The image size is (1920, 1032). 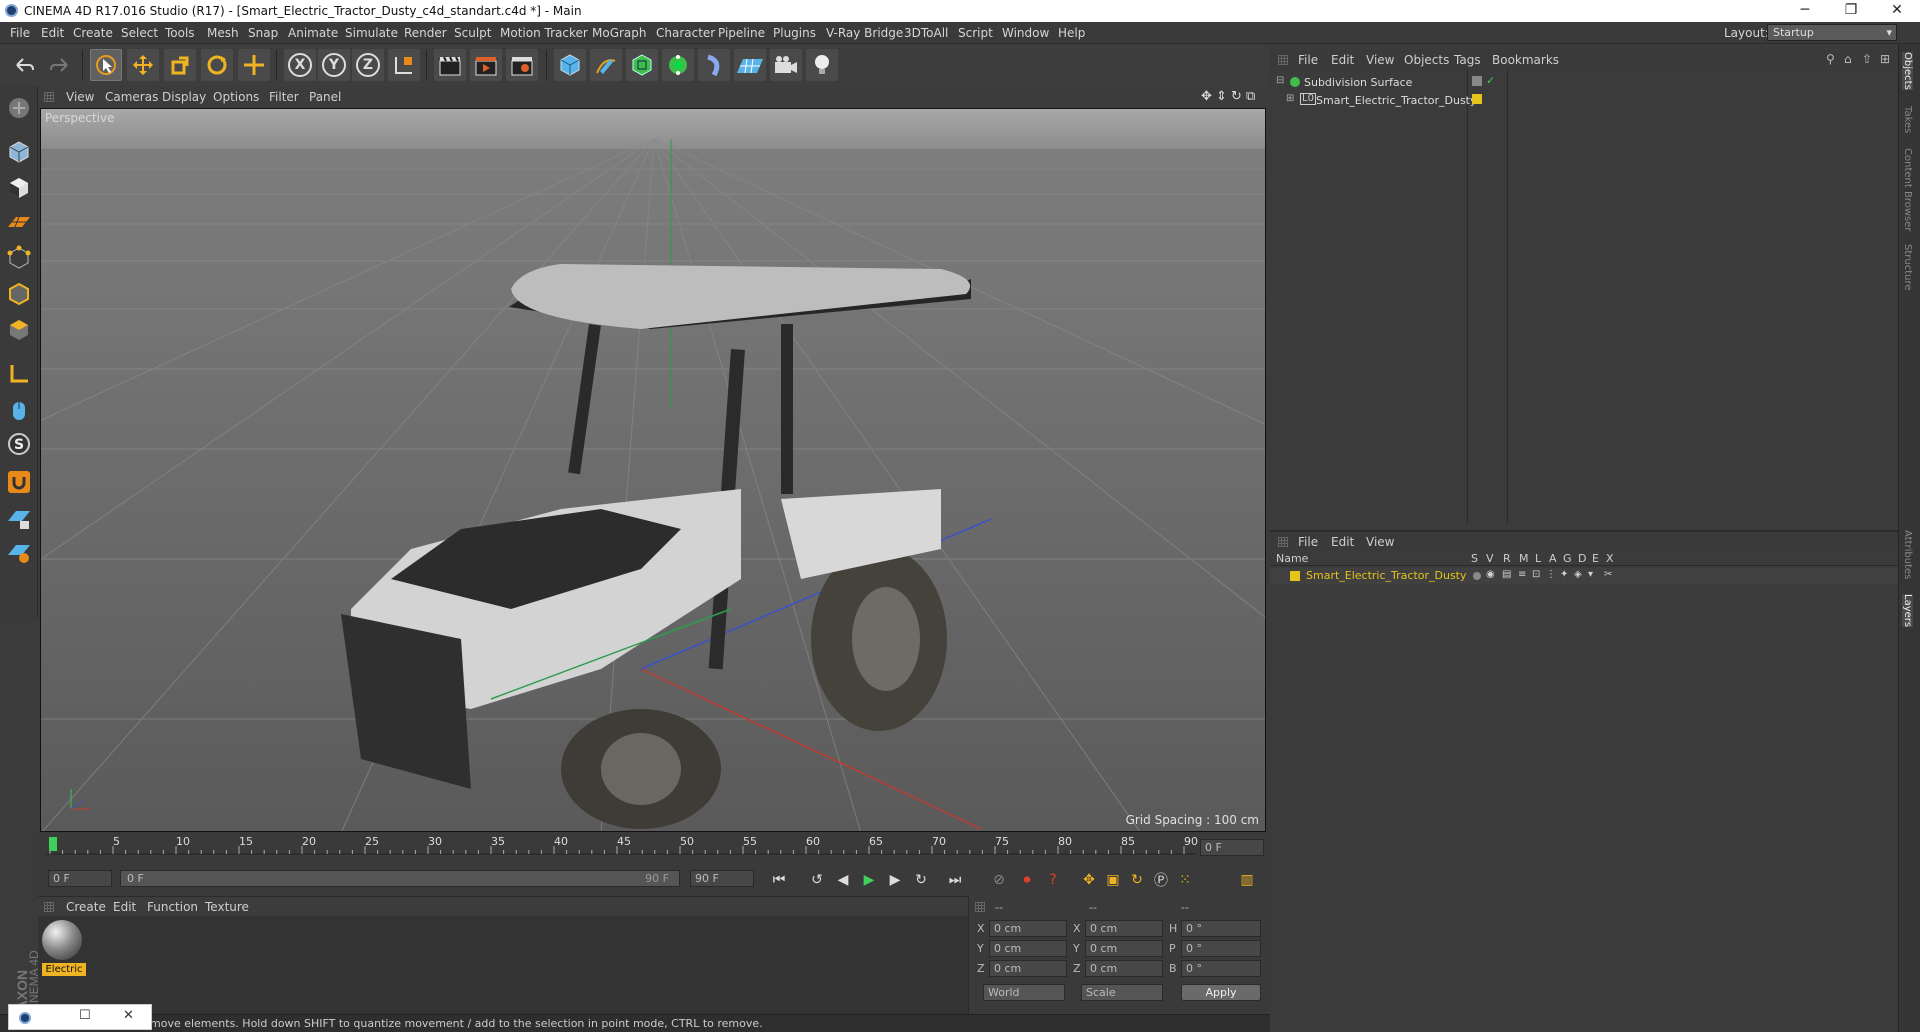 I want to click on menu-file: File, so click(x=20, y=33).